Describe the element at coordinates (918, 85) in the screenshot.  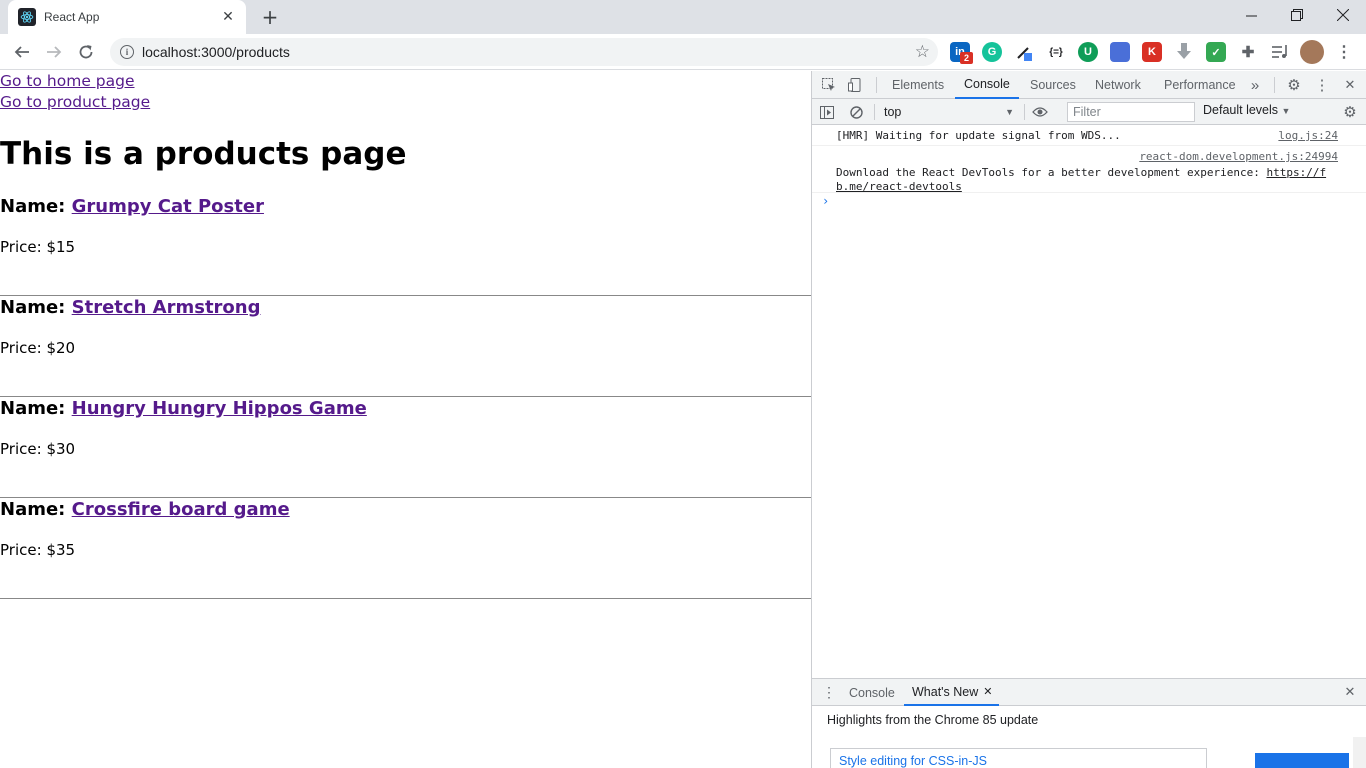
I see `tab-elements: Elements` at that location.